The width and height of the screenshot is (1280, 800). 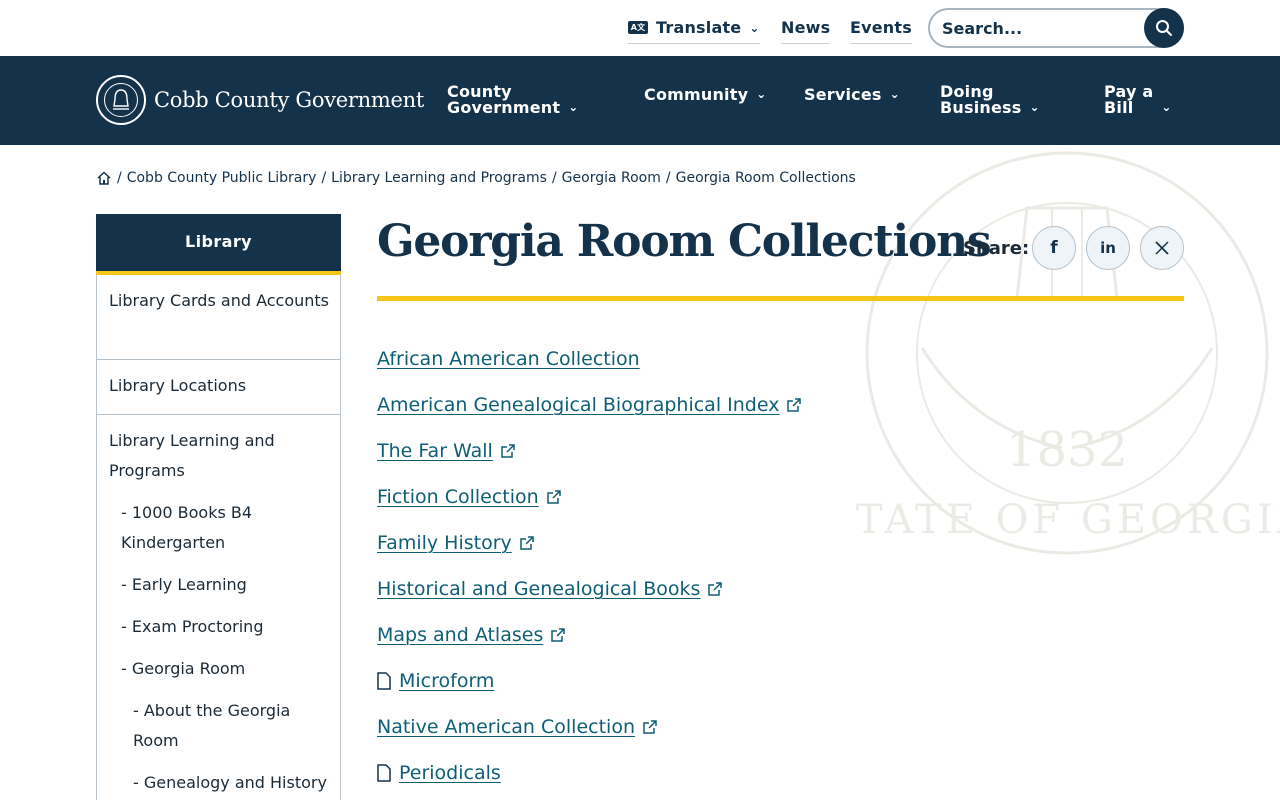 What do you see at coordinates (121, 100) in the screenshot?
I see `county-seal-icon` at bounding box center [121, 100].